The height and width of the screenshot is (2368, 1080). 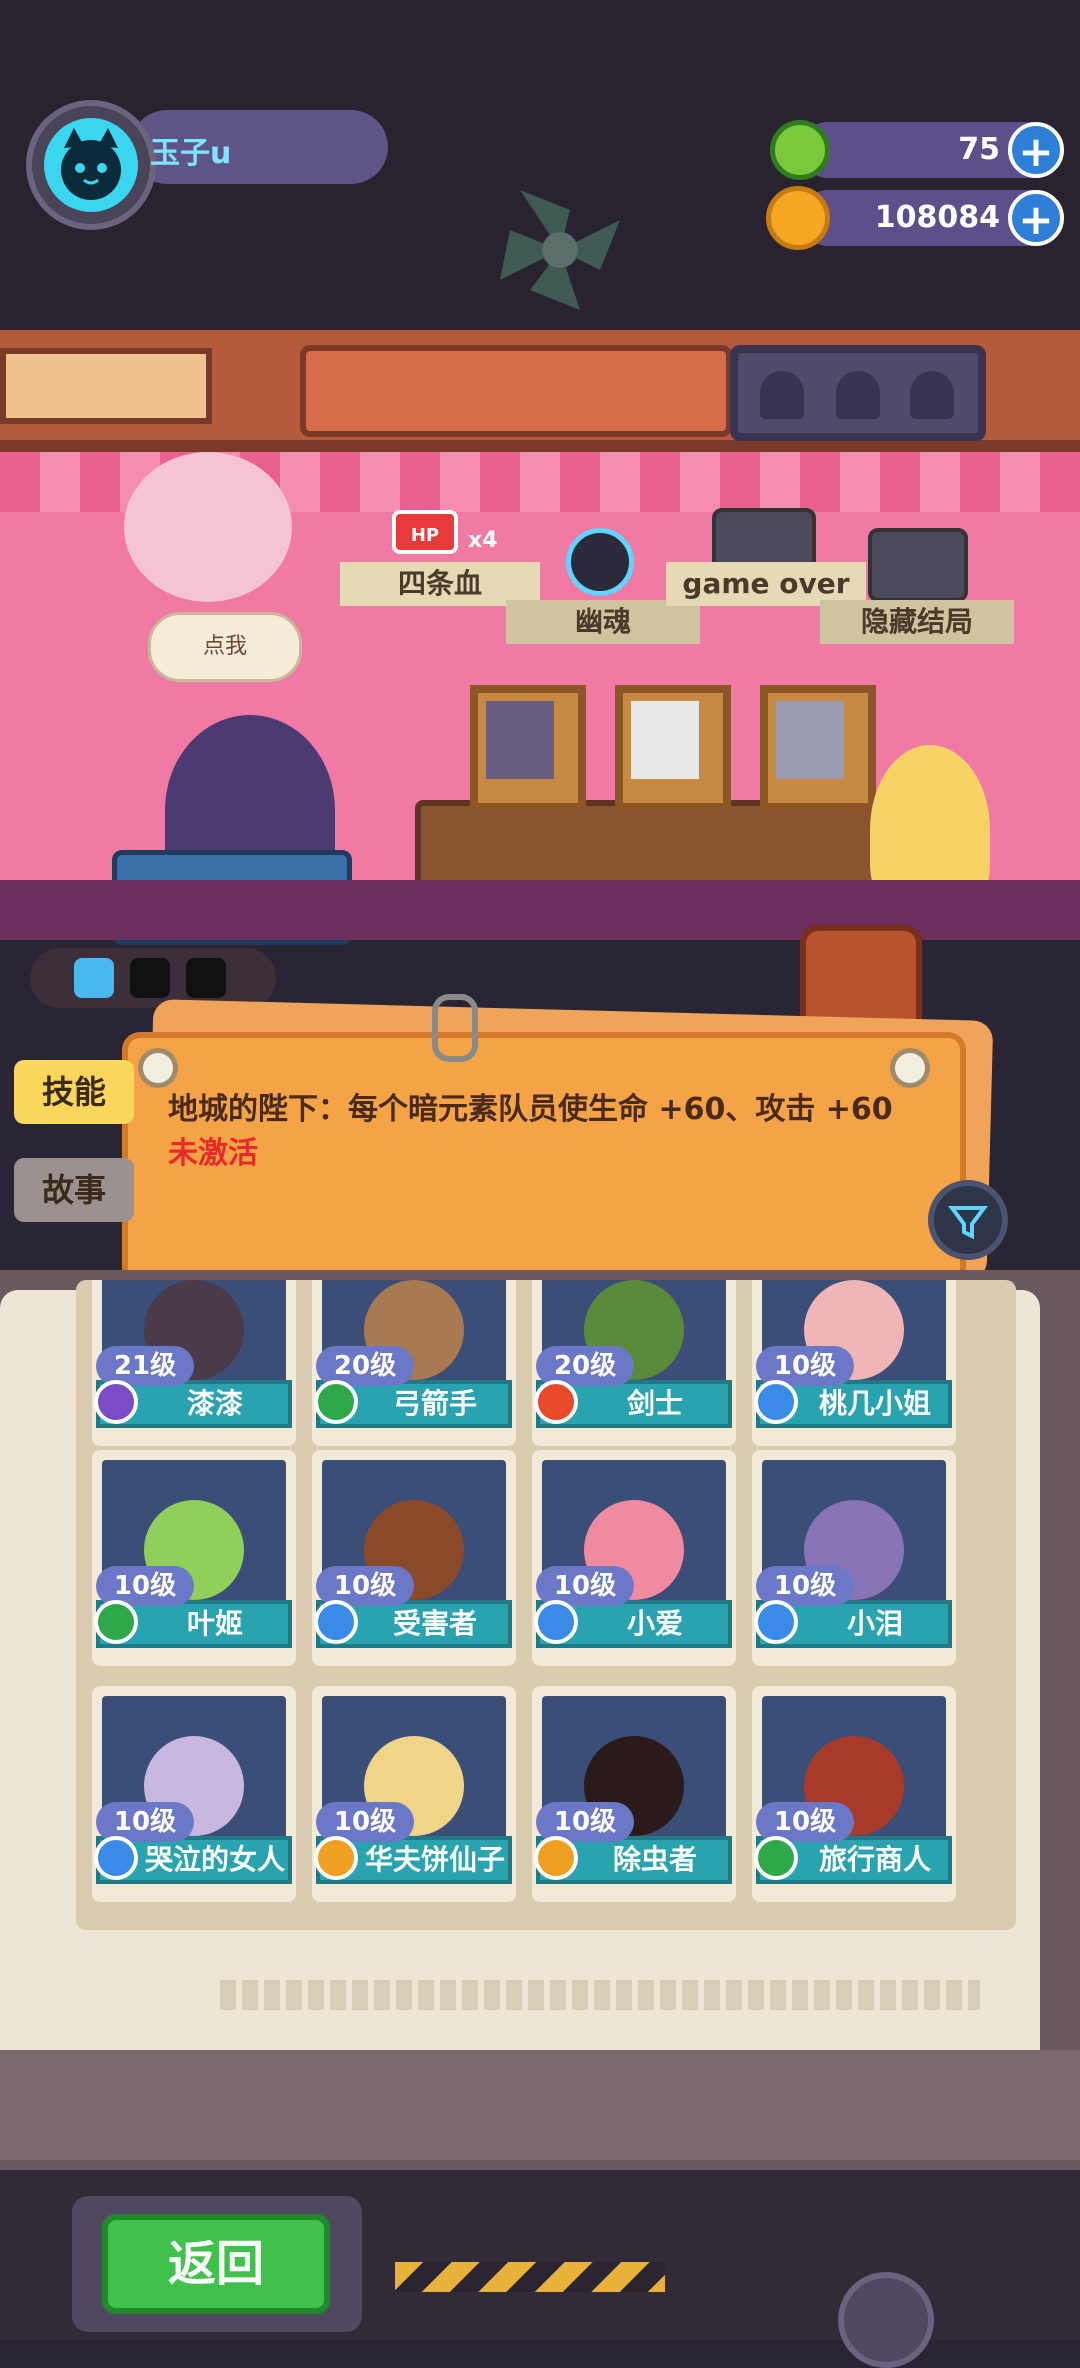 I want to click on add-gems-button: +, so click(x=1036, y=150).